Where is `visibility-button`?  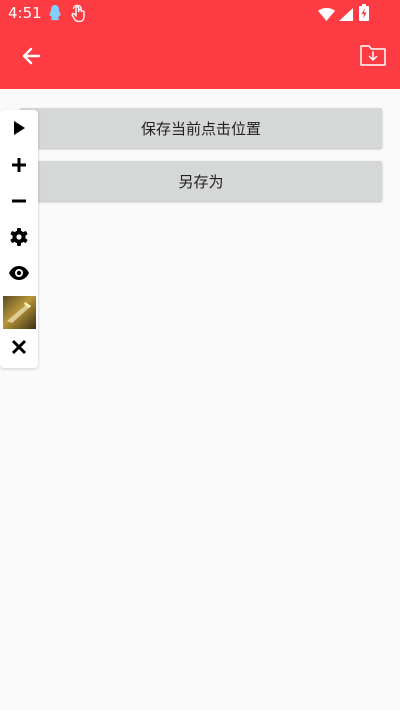 visibility-button is located at coordinates (19, 275).